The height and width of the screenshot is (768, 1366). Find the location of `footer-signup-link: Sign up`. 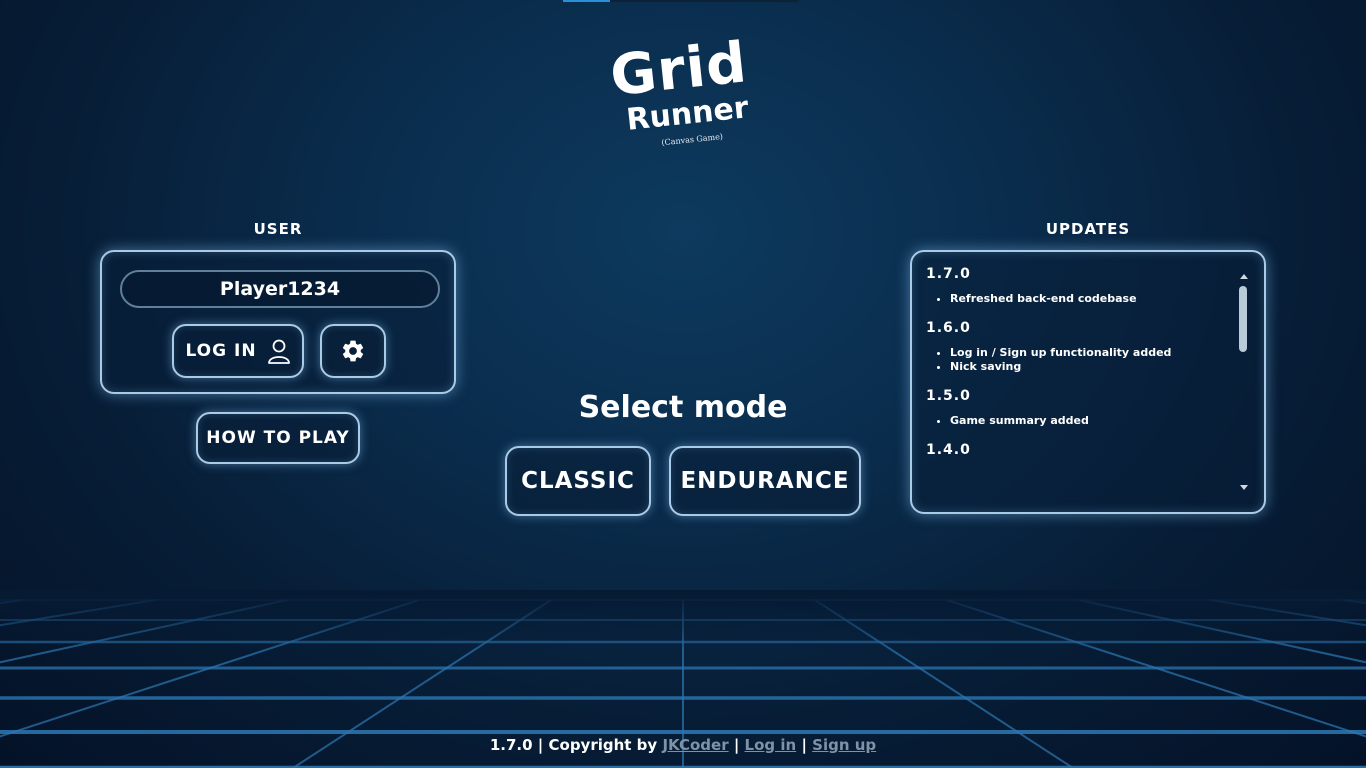

footer-signup-link: Sign up is located at coordinates (844, 745).